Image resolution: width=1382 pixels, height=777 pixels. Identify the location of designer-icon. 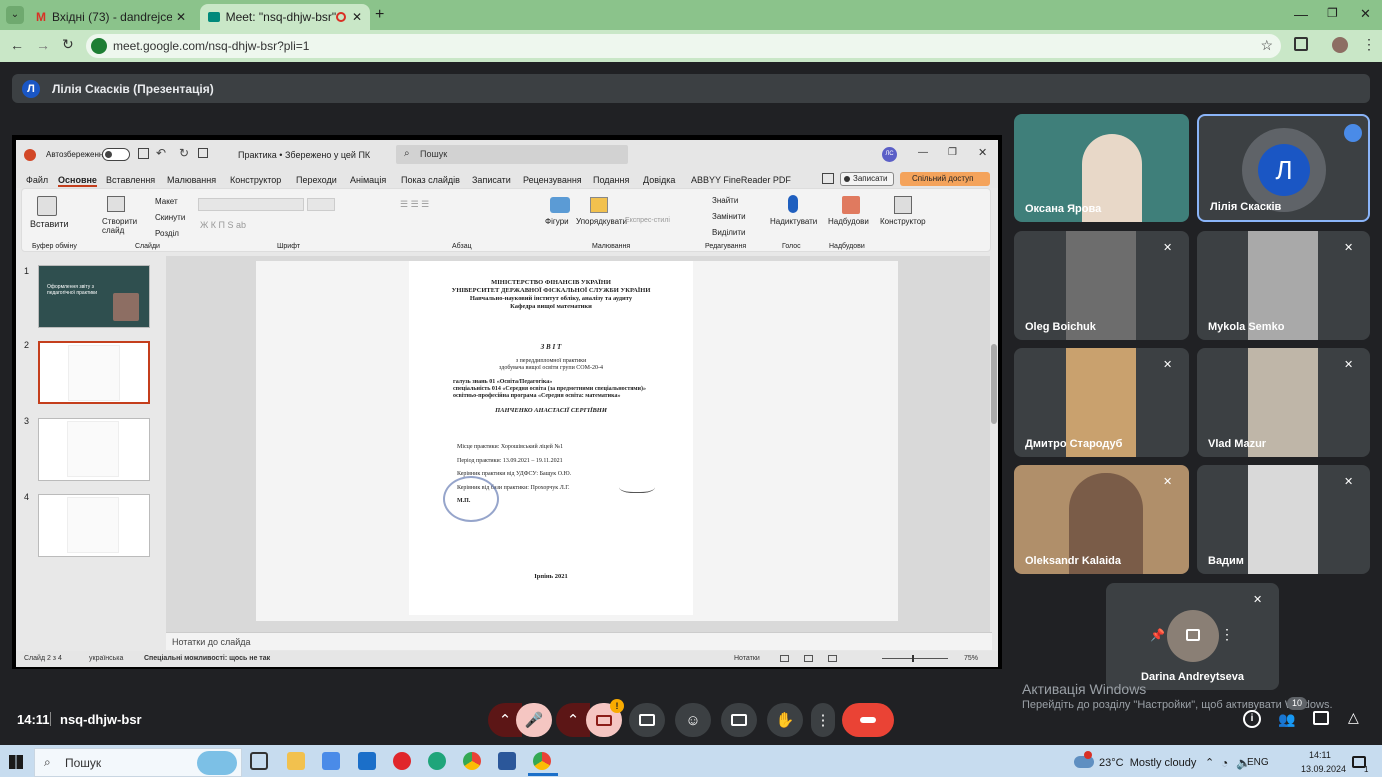
(903, 205).